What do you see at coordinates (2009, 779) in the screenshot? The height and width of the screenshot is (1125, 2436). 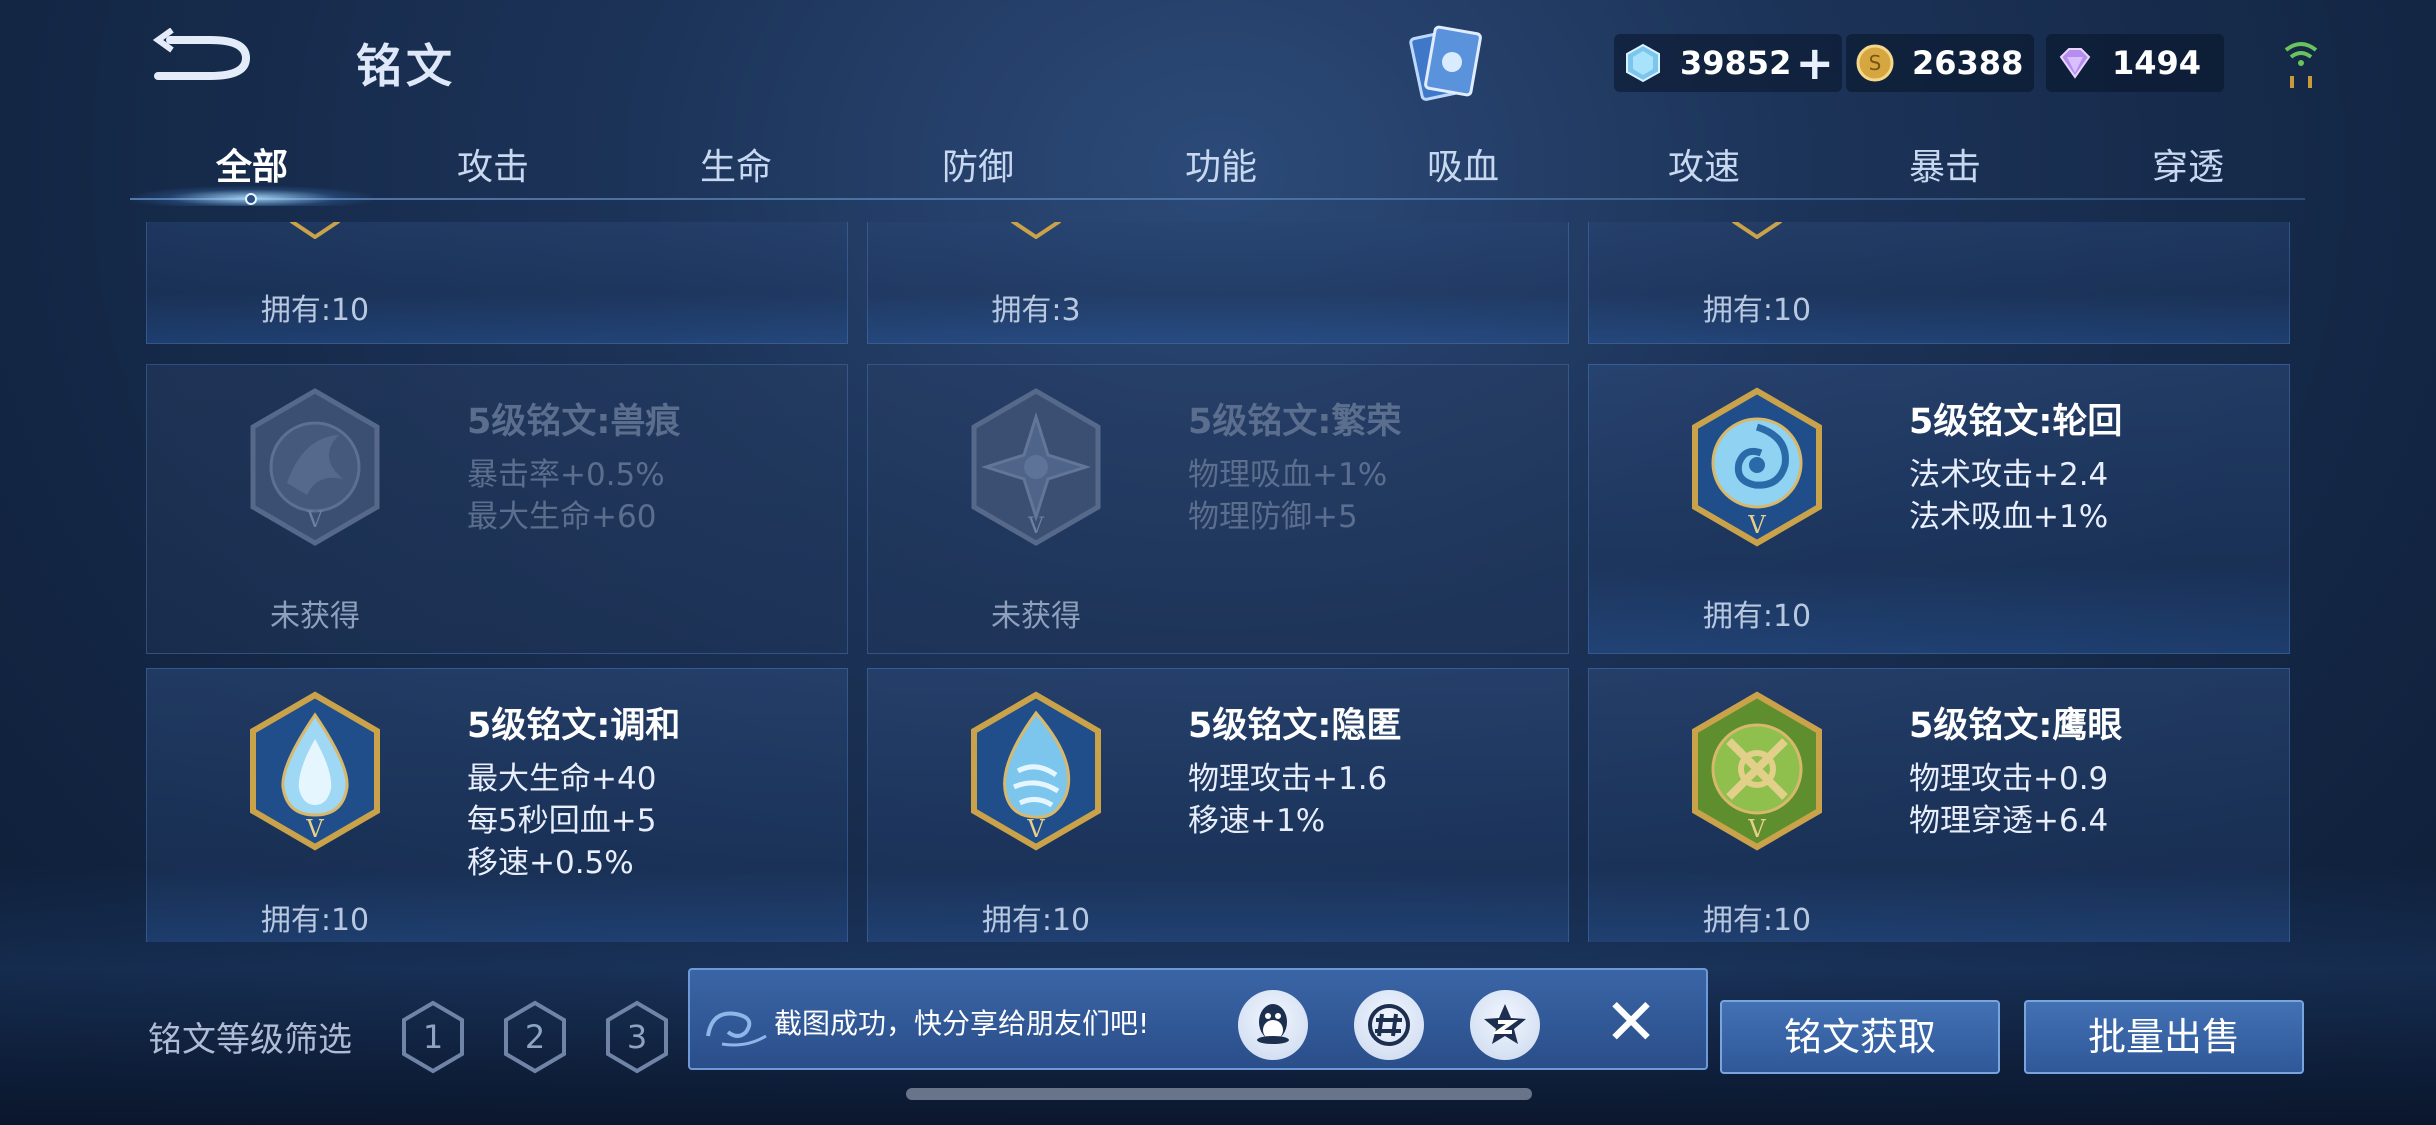 I see `rune-stat: 物理攻击+0.9` at bounding box center [2009, 779].